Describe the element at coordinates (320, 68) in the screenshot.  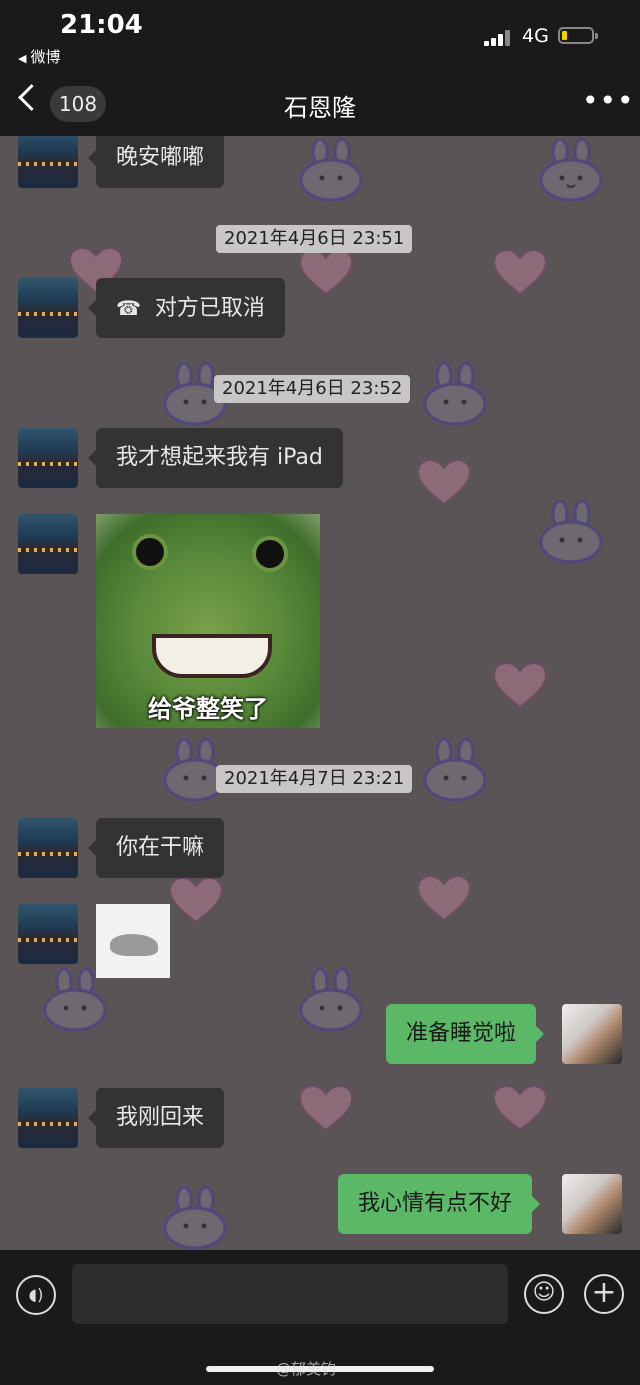
I see `top-bar: 21:04 ◀ 微博 4G 108 石恩隆 •••` at that location.